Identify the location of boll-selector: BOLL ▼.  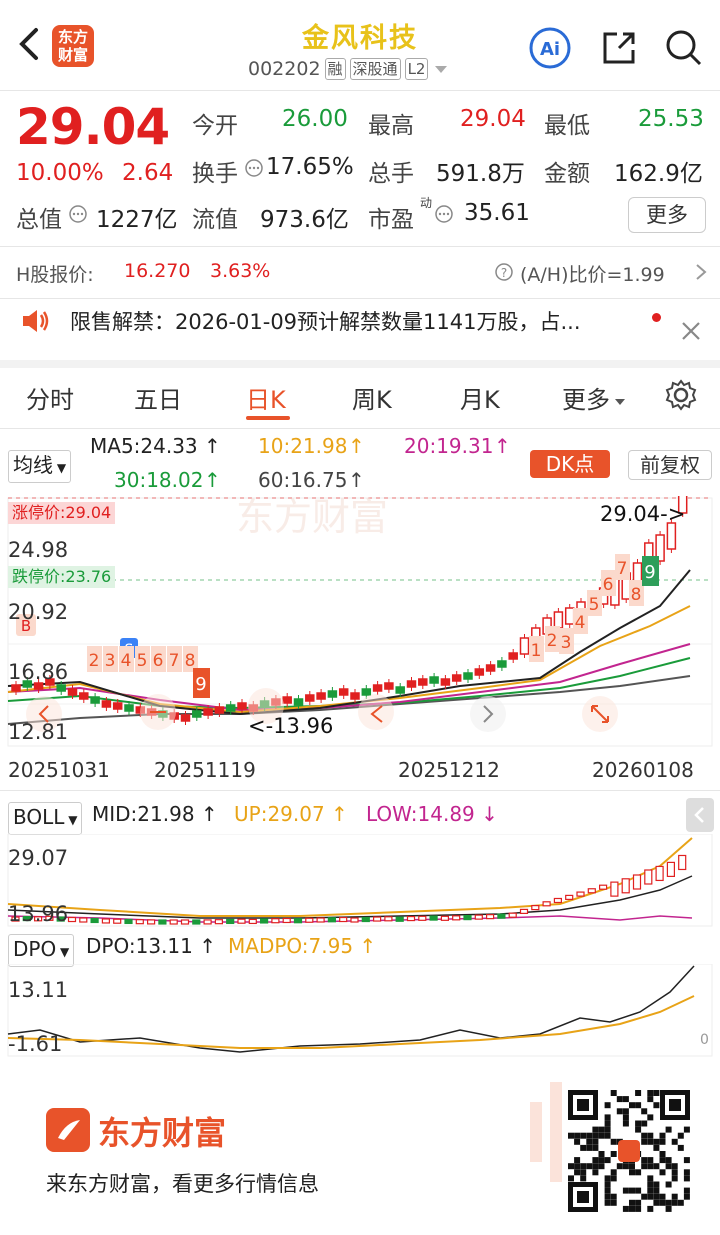
(45, 818).